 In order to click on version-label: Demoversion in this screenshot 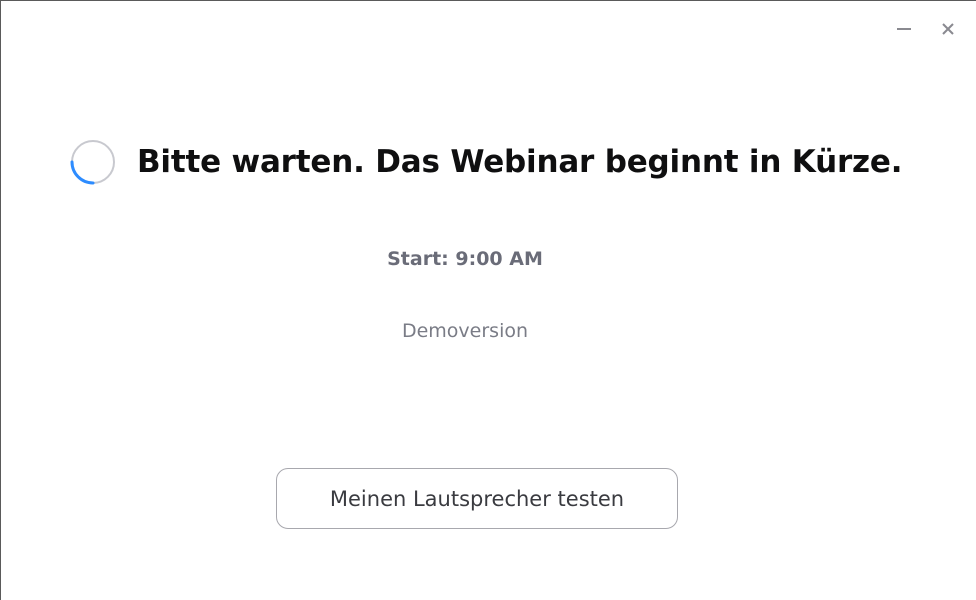, I will do `click(465, 331)`.